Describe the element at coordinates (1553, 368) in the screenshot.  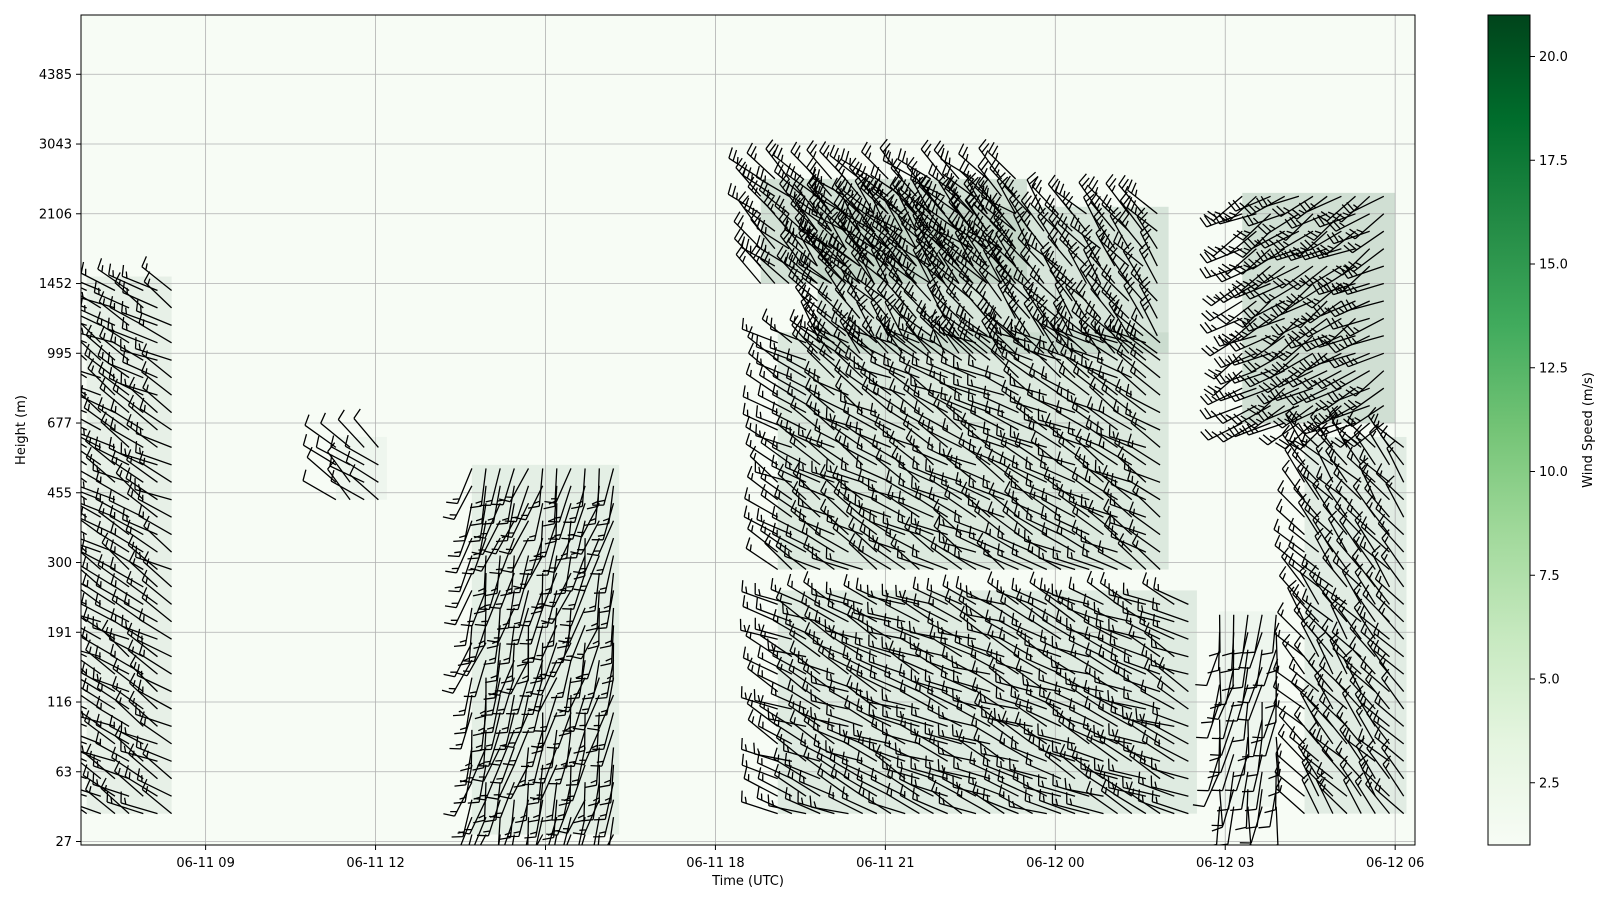
I see `colorbar-tick-label: 12.5` at that location.